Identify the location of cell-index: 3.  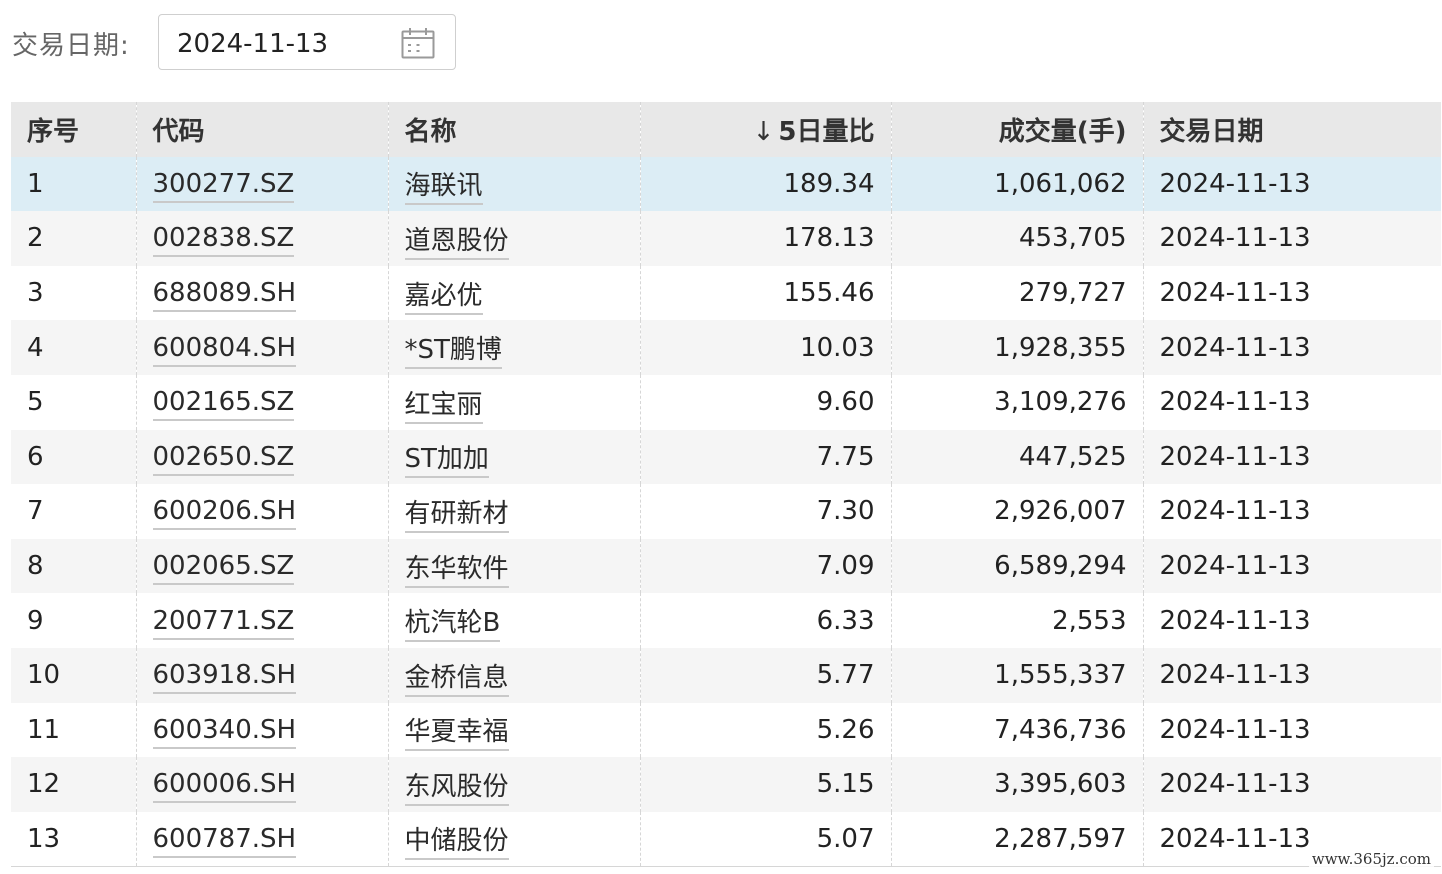
(73, 293).